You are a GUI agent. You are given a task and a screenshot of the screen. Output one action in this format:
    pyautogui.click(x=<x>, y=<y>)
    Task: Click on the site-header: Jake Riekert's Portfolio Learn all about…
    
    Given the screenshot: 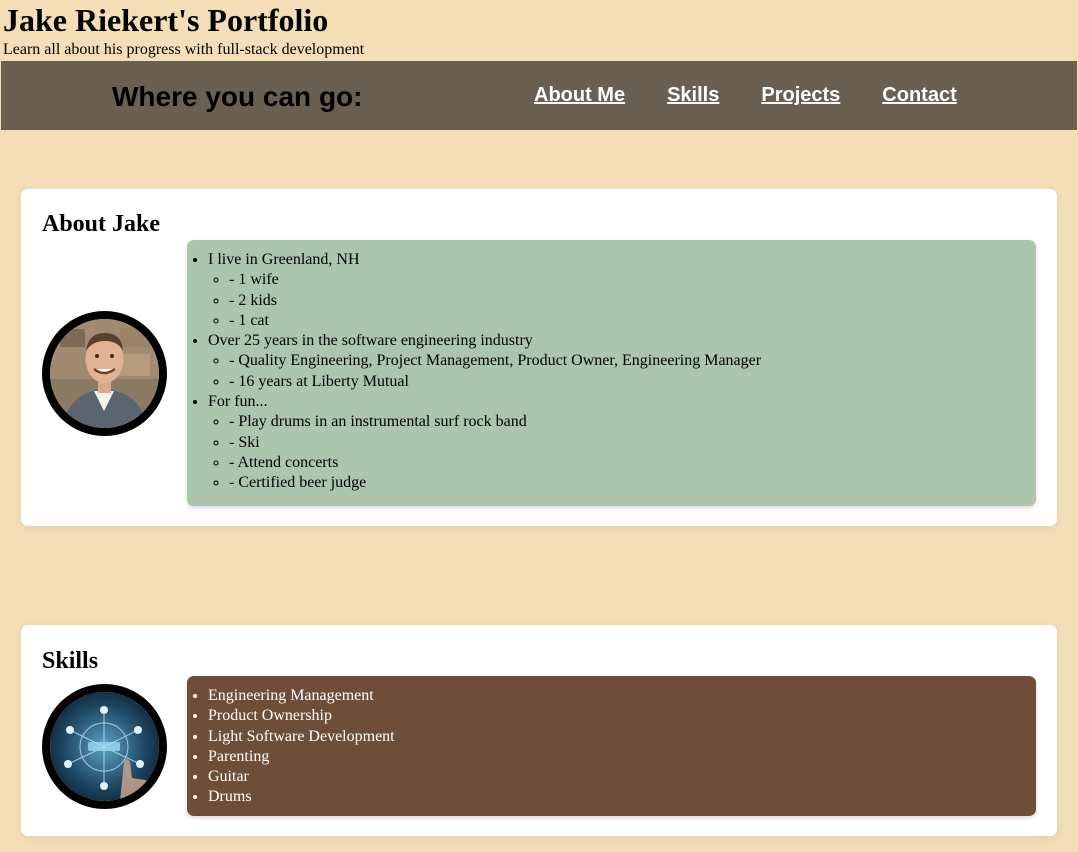 What is the action you would take?
    pyautogui.click(x=539, y=30)
    